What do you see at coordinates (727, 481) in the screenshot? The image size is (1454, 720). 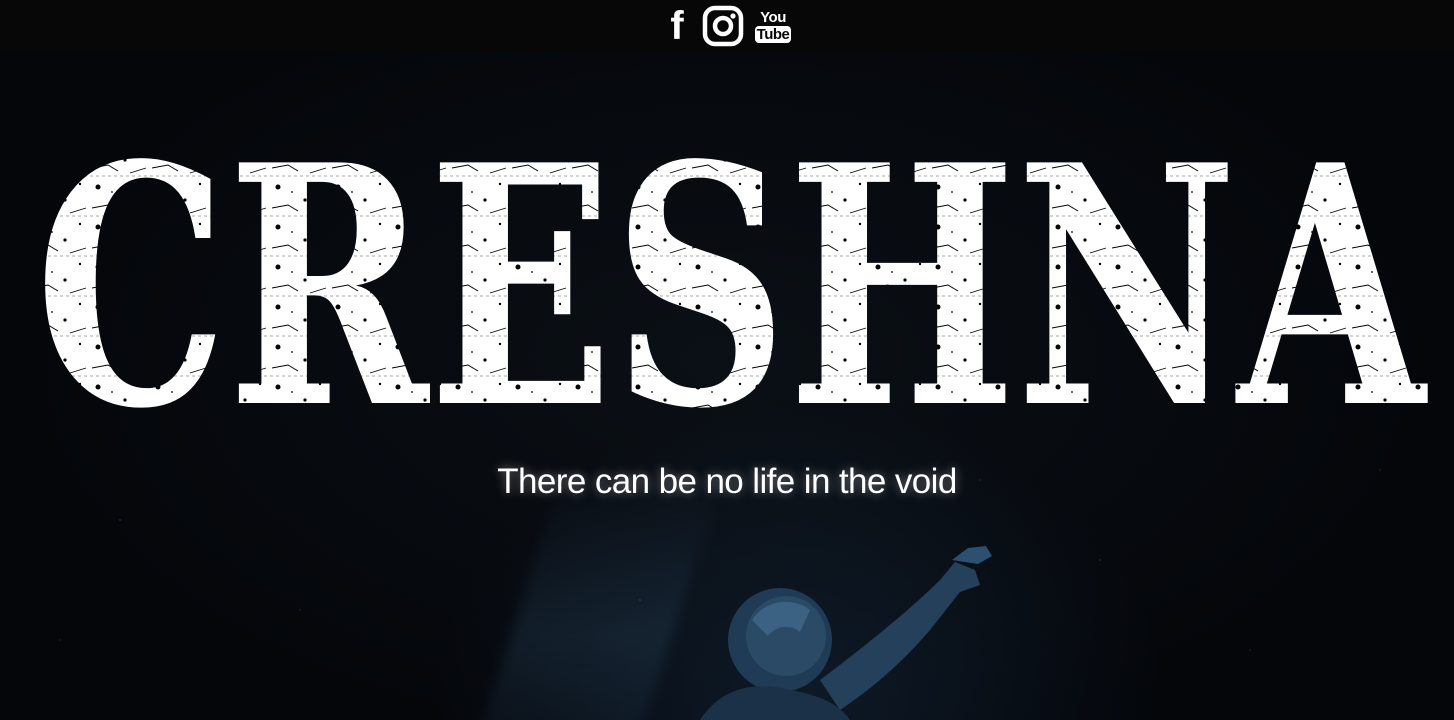 I see `tagline: There can be no life in the void` at bounding box center [727, 481].